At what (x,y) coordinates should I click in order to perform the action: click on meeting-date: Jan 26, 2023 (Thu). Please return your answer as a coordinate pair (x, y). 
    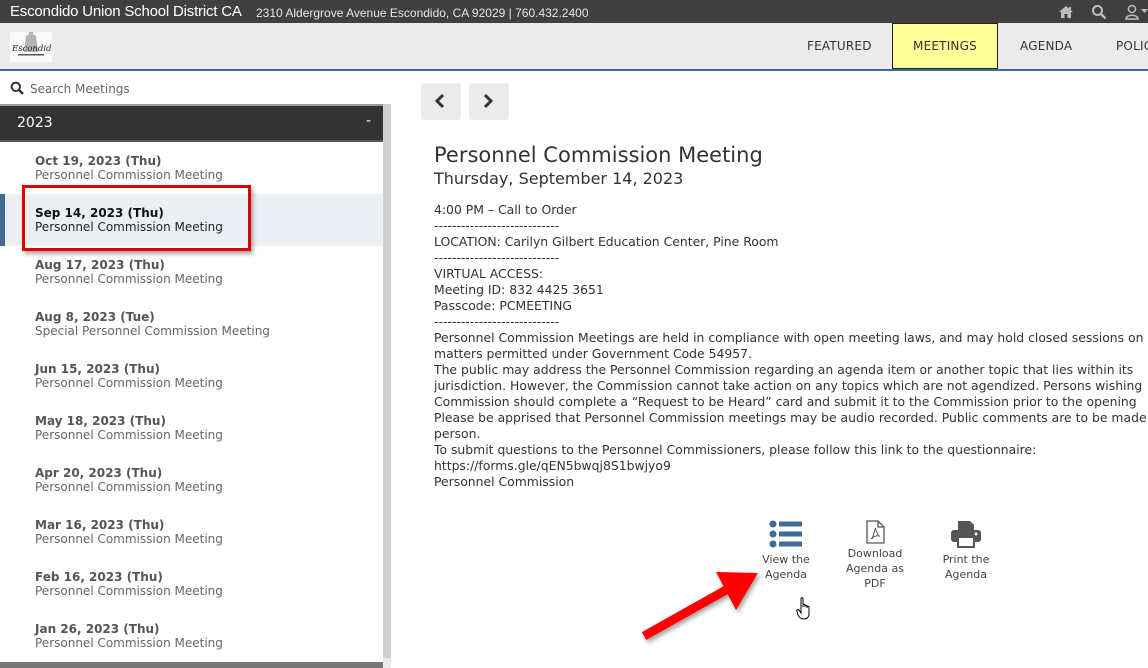
    Looking at the image, I should click on (97, 629).